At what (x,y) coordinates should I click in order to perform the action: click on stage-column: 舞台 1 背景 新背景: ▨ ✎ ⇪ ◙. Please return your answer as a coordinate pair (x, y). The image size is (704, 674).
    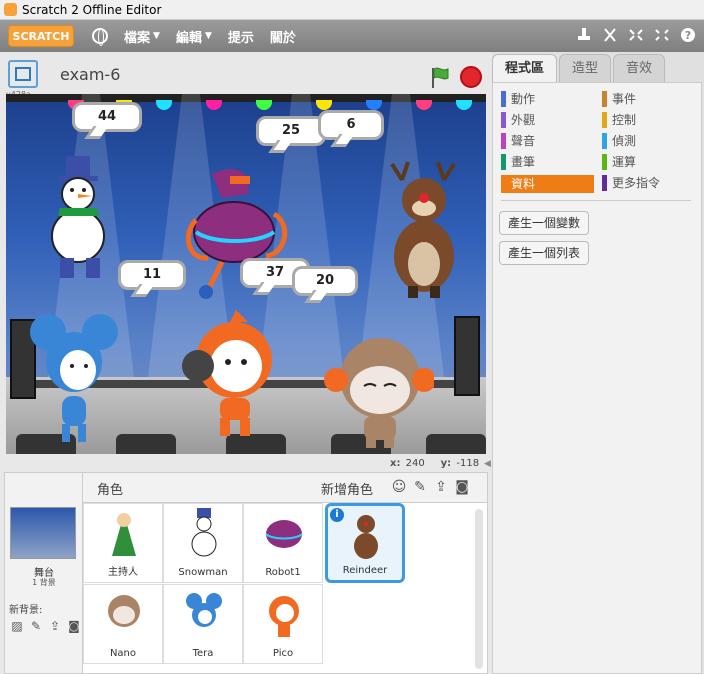
    Looking at the image, I should click on (44, 573).